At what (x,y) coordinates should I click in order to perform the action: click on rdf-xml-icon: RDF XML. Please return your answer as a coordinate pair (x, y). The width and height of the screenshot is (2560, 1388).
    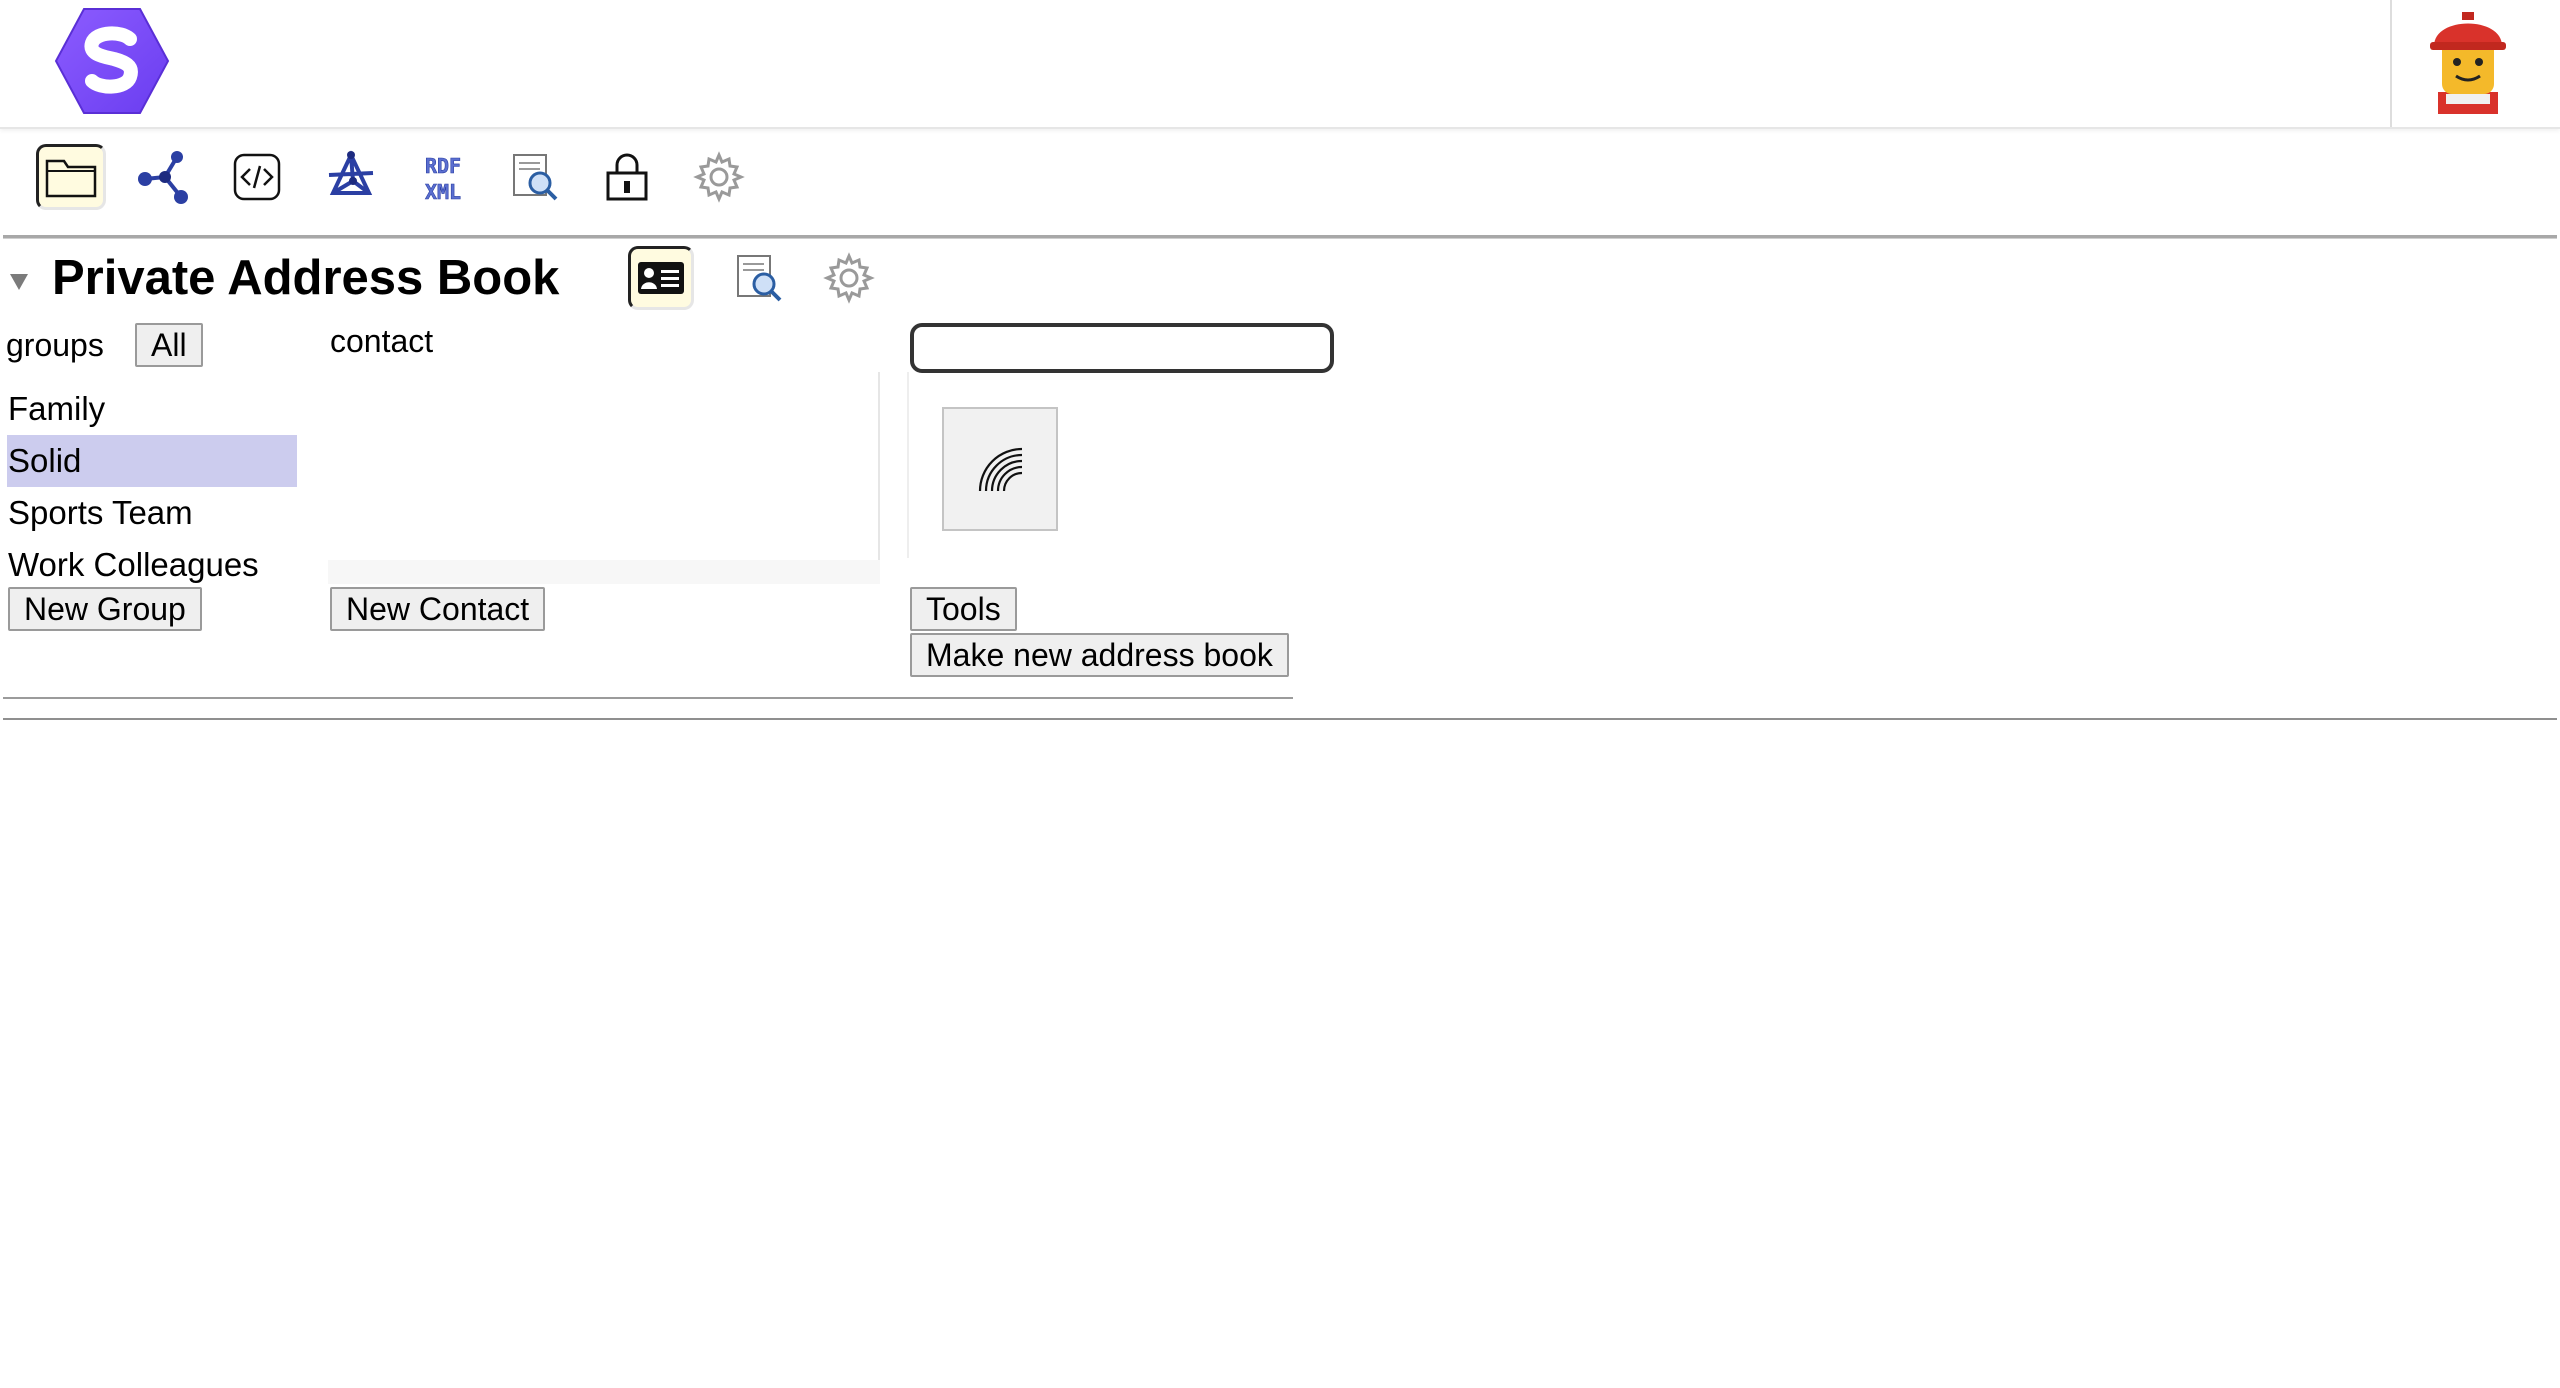
    Looking at the image, I should click on (443, 177).